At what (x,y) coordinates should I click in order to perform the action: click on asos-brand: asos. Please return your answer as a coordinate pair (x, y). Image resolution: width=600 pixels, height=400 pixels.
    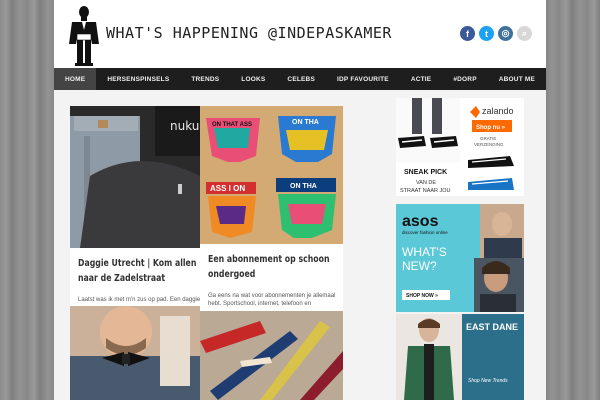
    Looking at the image, I should click on (420, 221).